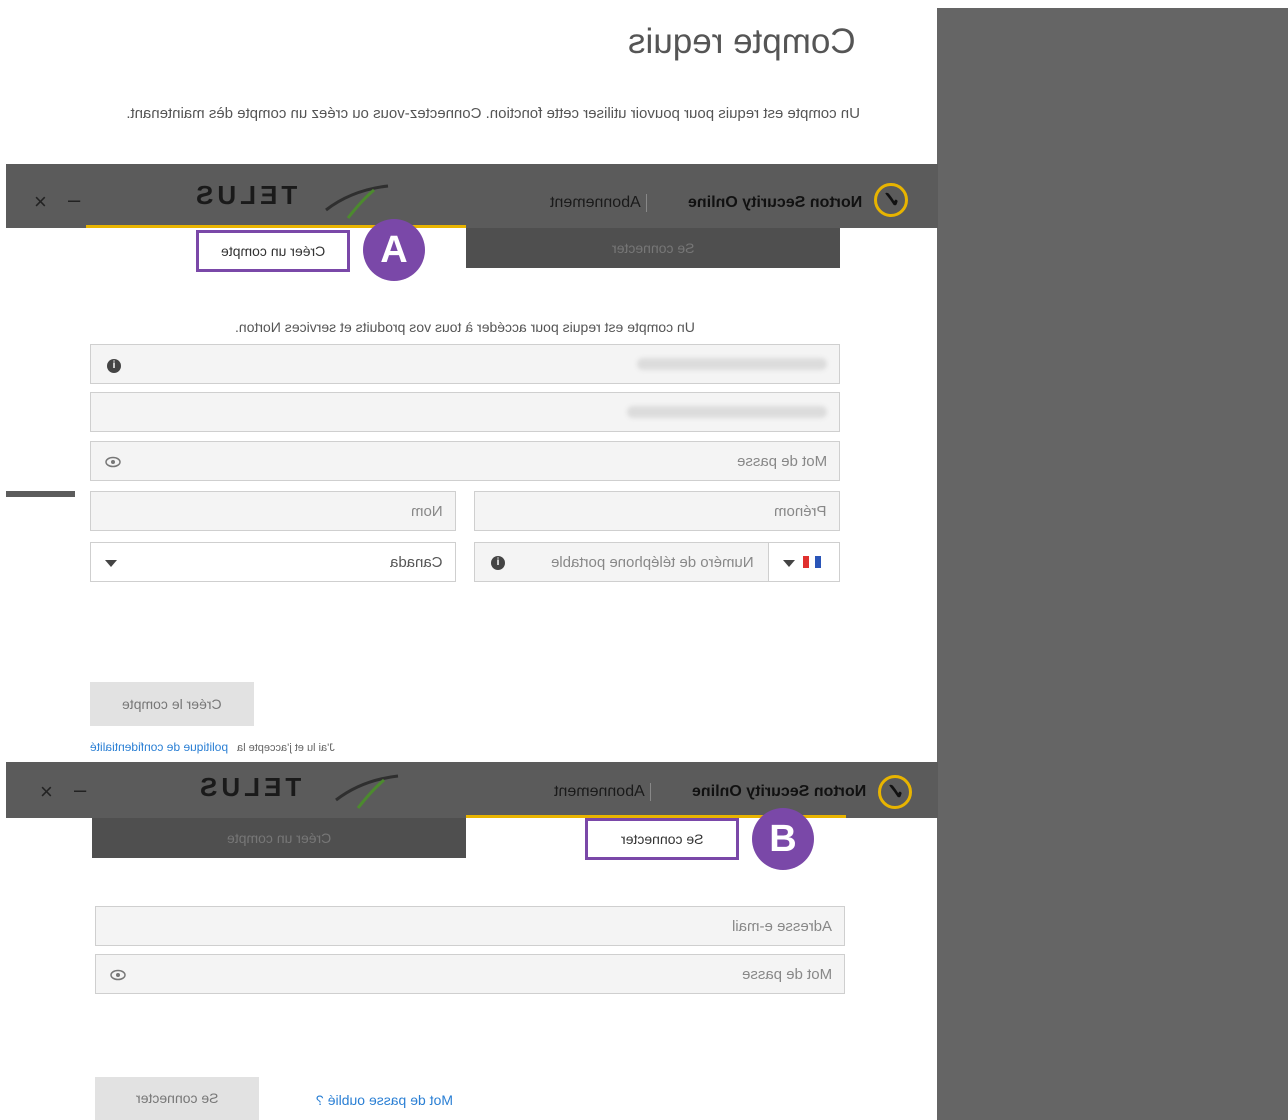 The width and height of the screenshot is (1288, 1120). Describe the element at coordinates (273, 511) in the screenshot. I see `last-name-field: Nom` at that location.